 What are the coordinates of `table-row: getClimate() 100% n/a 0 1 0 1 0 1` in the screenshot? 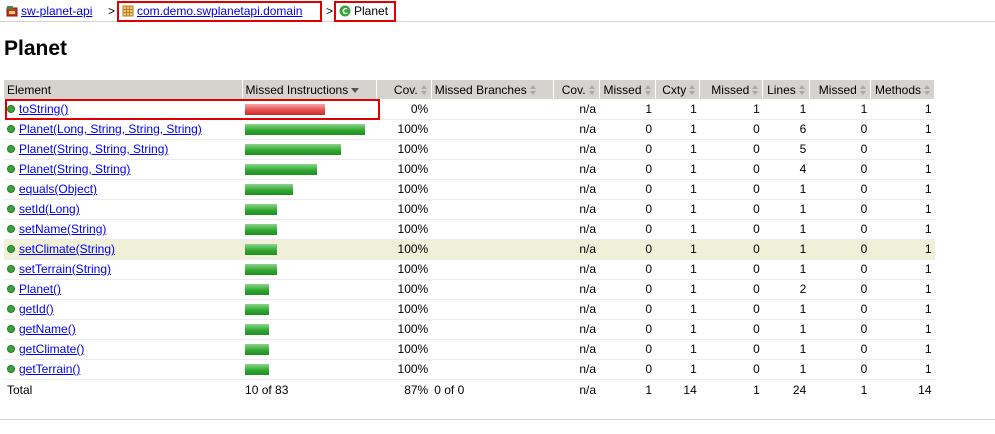 It's located at (469, 349).